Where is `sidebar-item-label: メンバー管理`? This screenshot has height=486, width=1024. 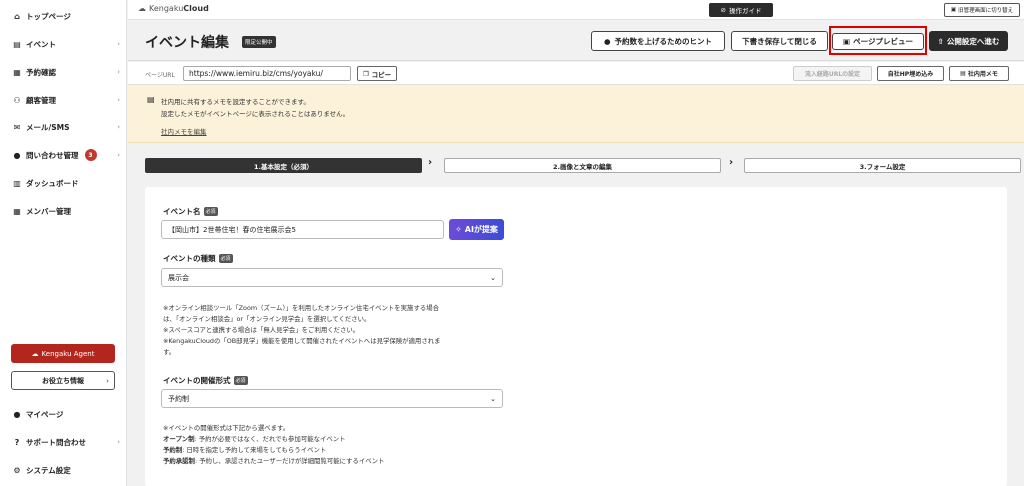
sidebar-item-label: メンバー管理 is located at coordinates (48, 211).